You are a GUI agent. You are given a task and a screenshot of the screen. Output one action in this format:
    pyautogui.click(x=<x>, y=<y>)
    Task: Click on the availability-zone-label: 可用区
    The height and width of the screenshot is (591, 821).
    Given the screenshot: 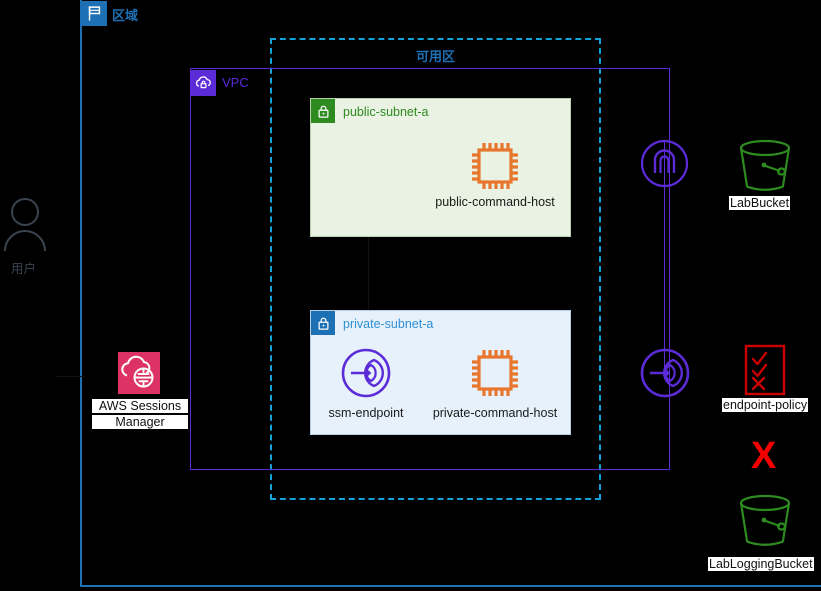 What is the action you would take?
    pyautogui.click(x=435, y=56)
    